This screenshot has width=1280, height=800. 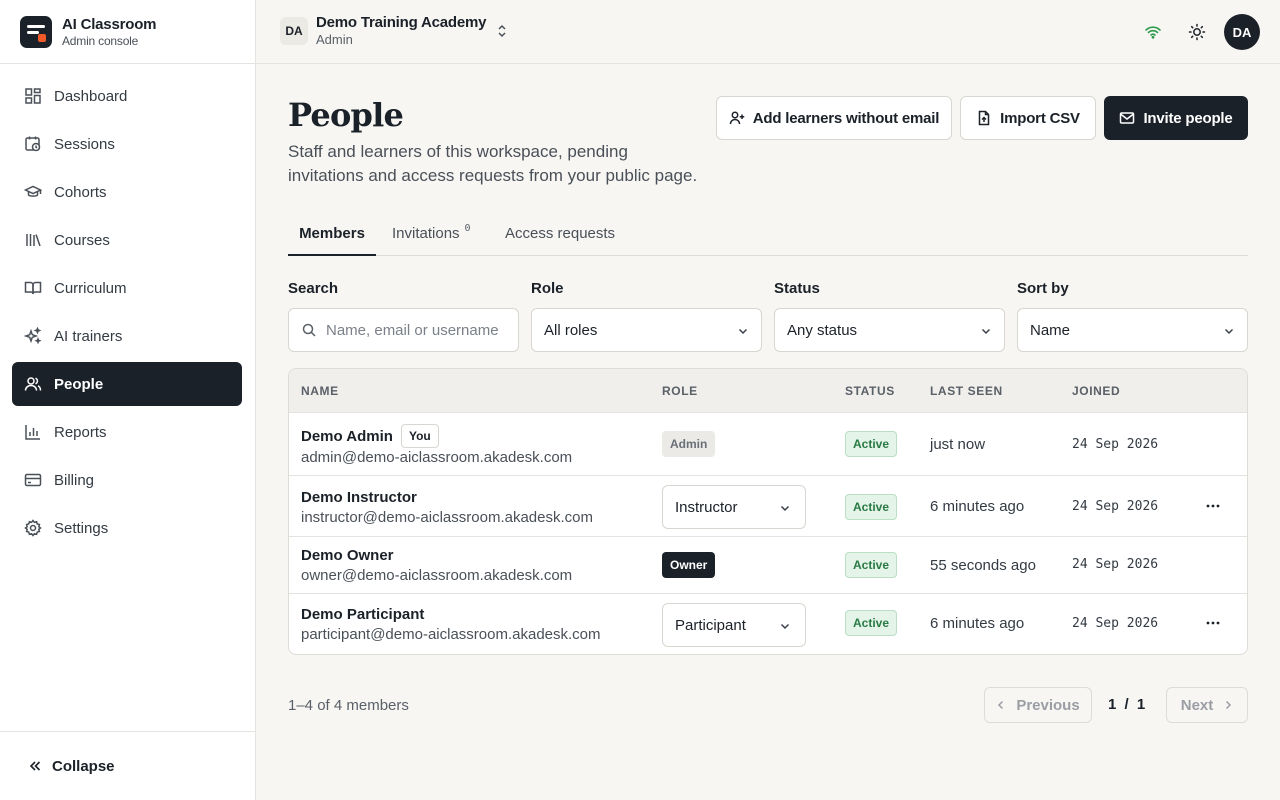 I want to click on member-name: Demo Owner, so click(x=347, y=555).